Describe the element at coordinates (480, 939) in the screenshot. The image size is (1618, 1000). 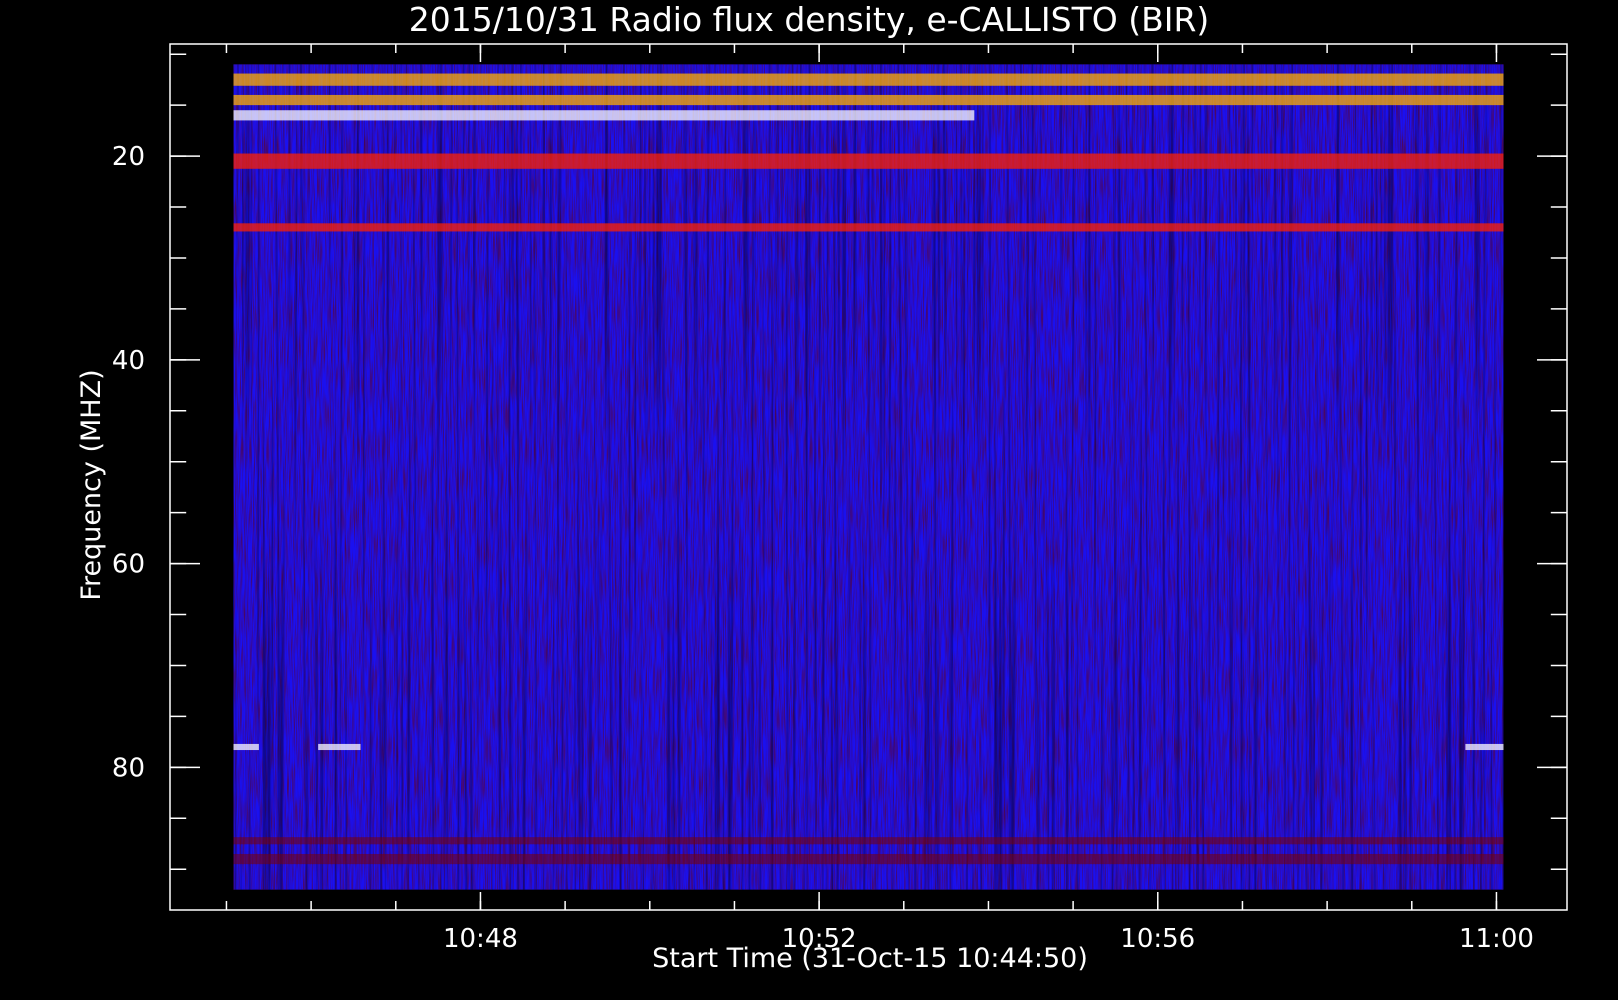
I see `x-tick-label: 10:48` at that location.